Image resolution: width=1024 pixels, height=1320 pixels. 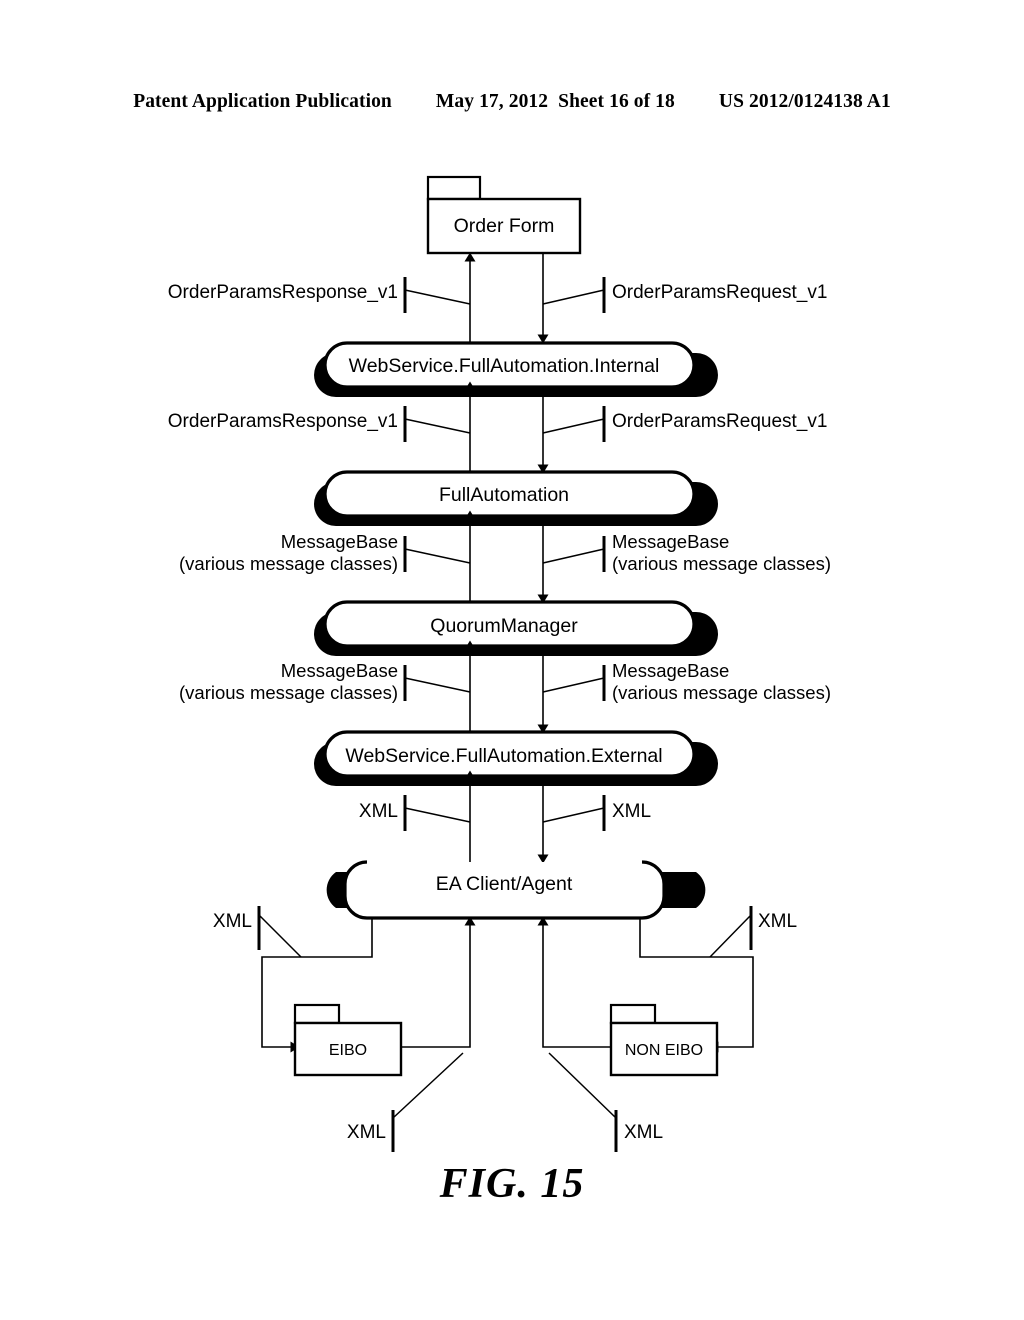 What do you see at coordinates (437, 556) in the screenshot?
I see `leader-line-msg-1-left` at bounding box center [437, 556].